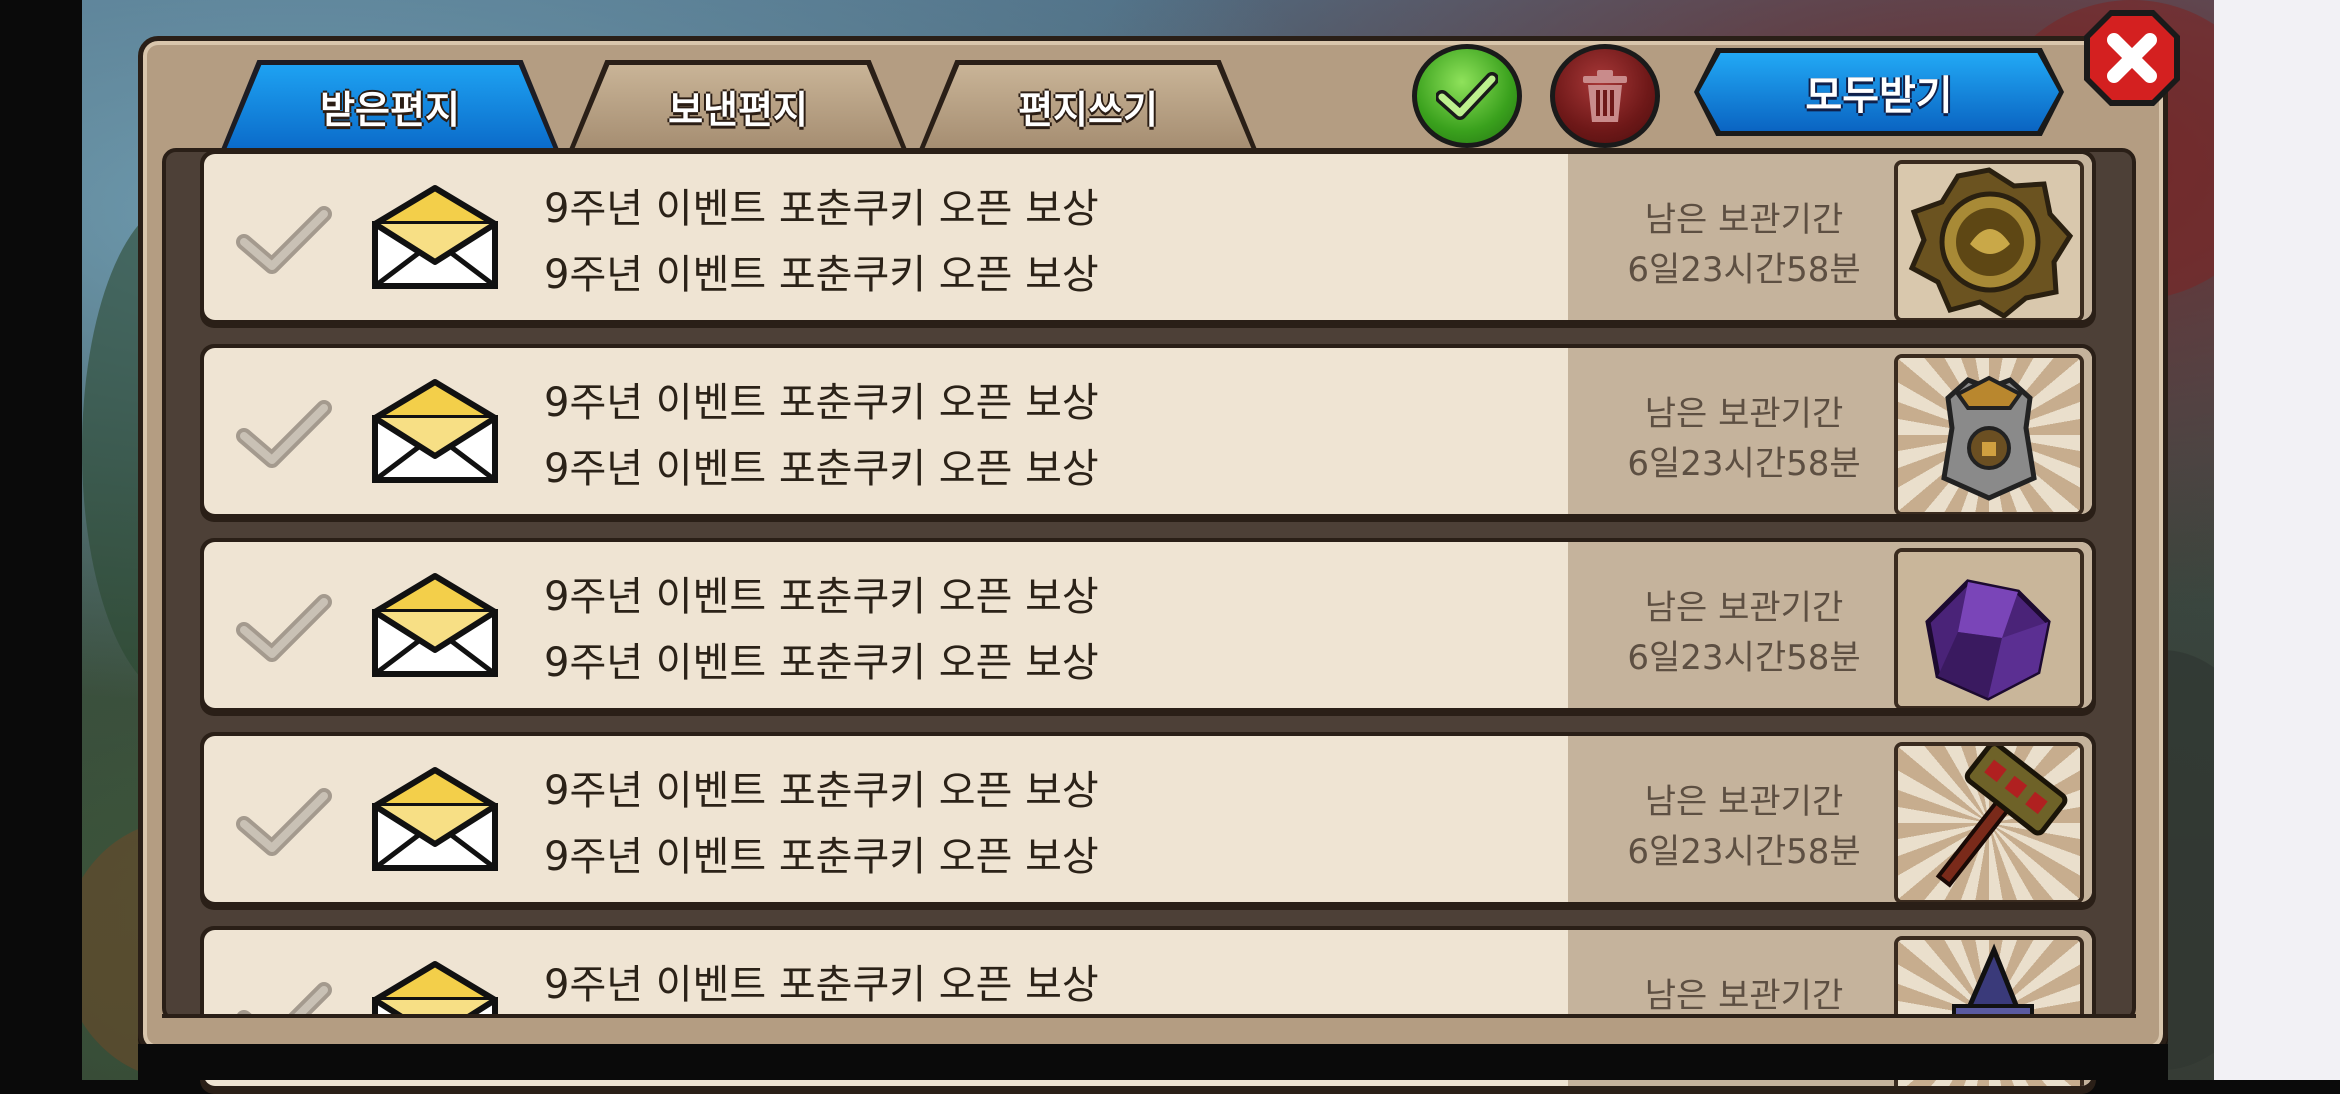 Image resolution: width=2340 pixels, height=1094 pixels. I want to click on trash-icon, so click(1605, 96).